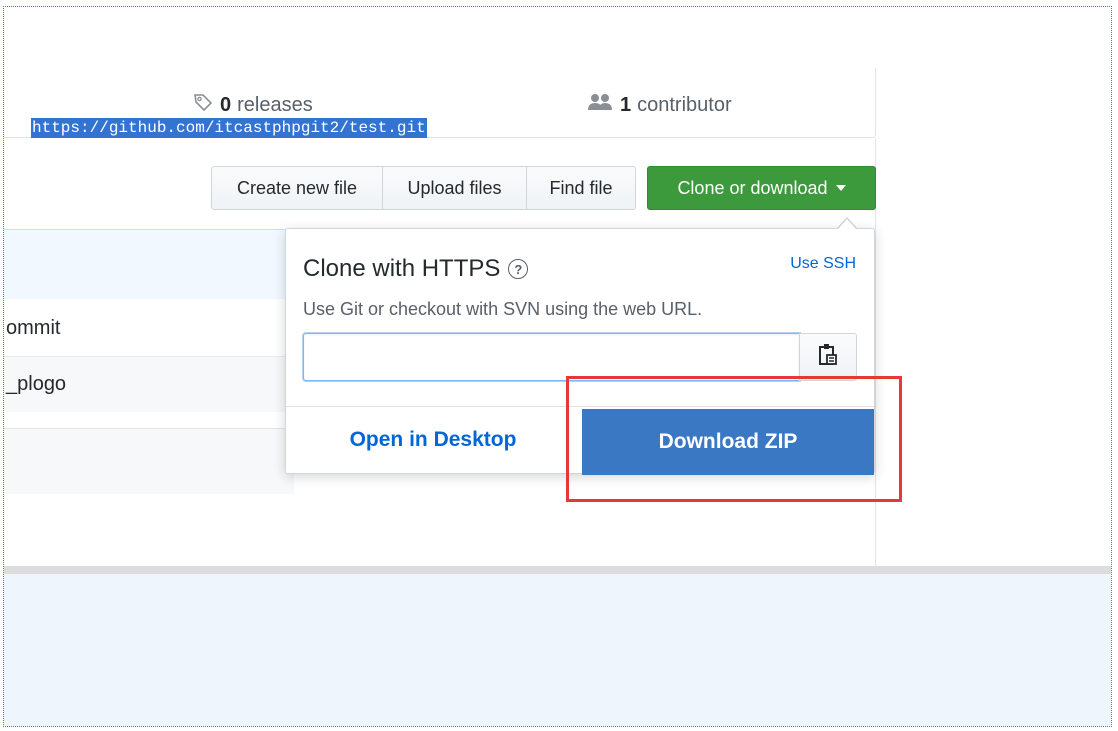  I want to click on popover-title-text: Clone with HTTPS, so click(402, 268).